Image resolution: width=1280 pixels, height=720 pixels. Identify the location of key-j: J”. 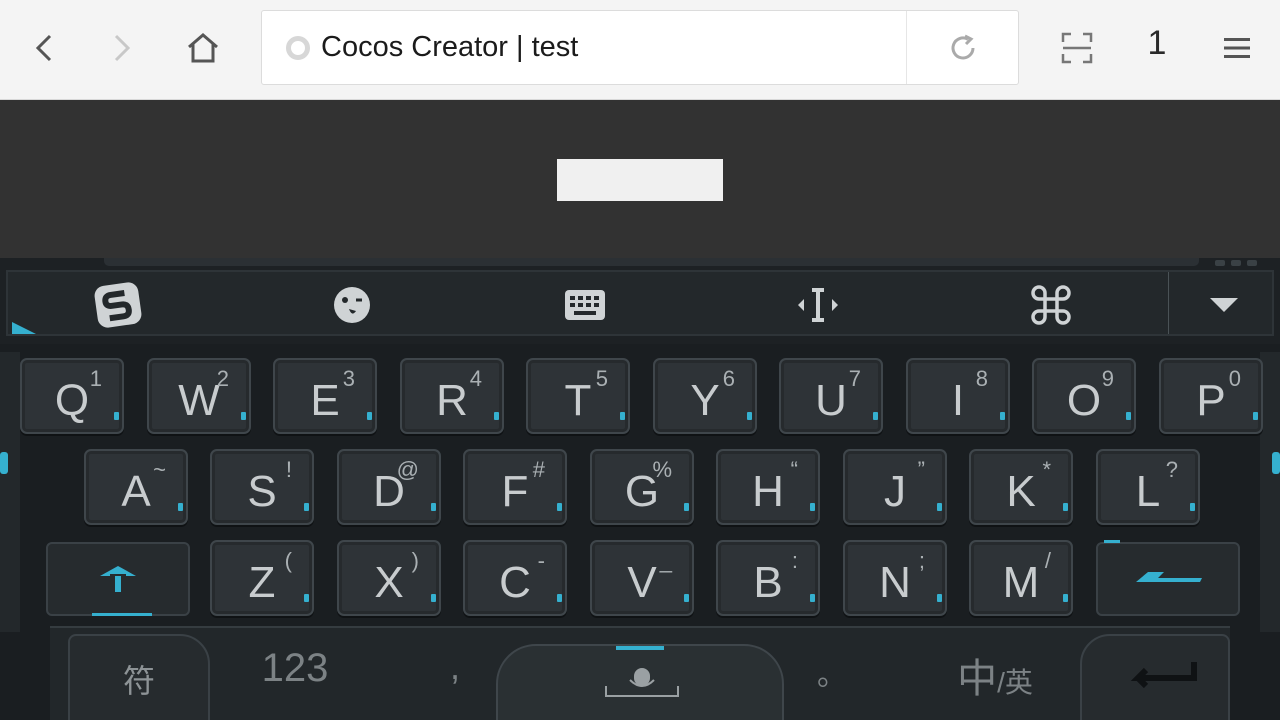
(895, 487).